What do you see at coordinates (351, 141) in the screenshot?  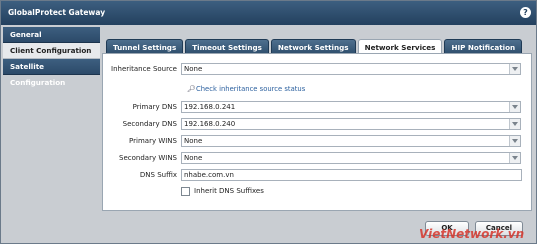 I see `primary-wins-select: None` at bounding box center [351, 141].